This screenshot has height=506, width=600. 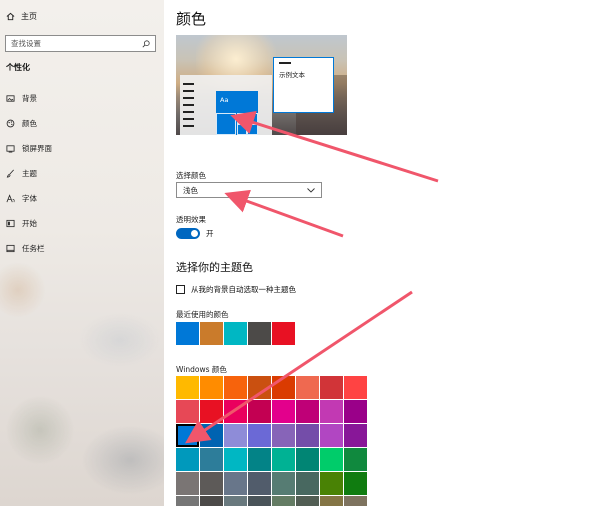 What do you see at coordinates (249, 190) in the screenshot?
I see `choose-color-dropdown: 浅色` at bounding box center [249, 190].